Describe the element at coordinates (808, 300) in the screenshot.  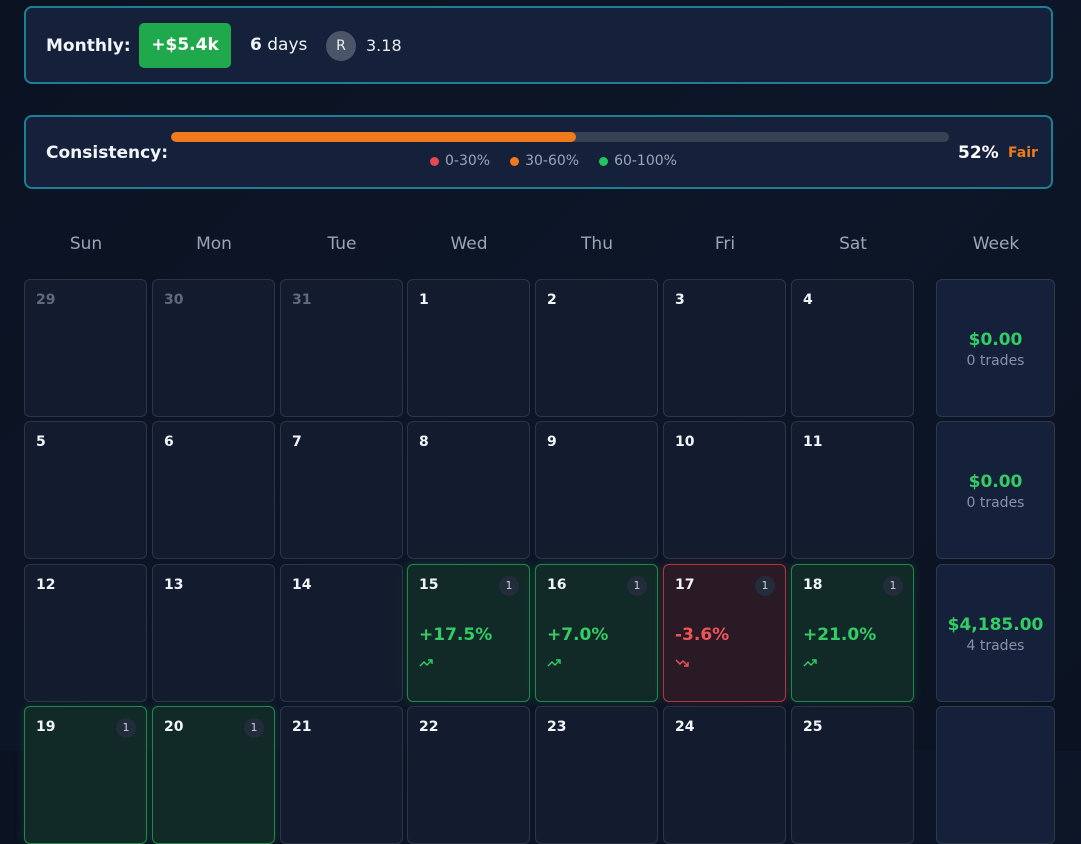
I see `day-number: 4` at that location.